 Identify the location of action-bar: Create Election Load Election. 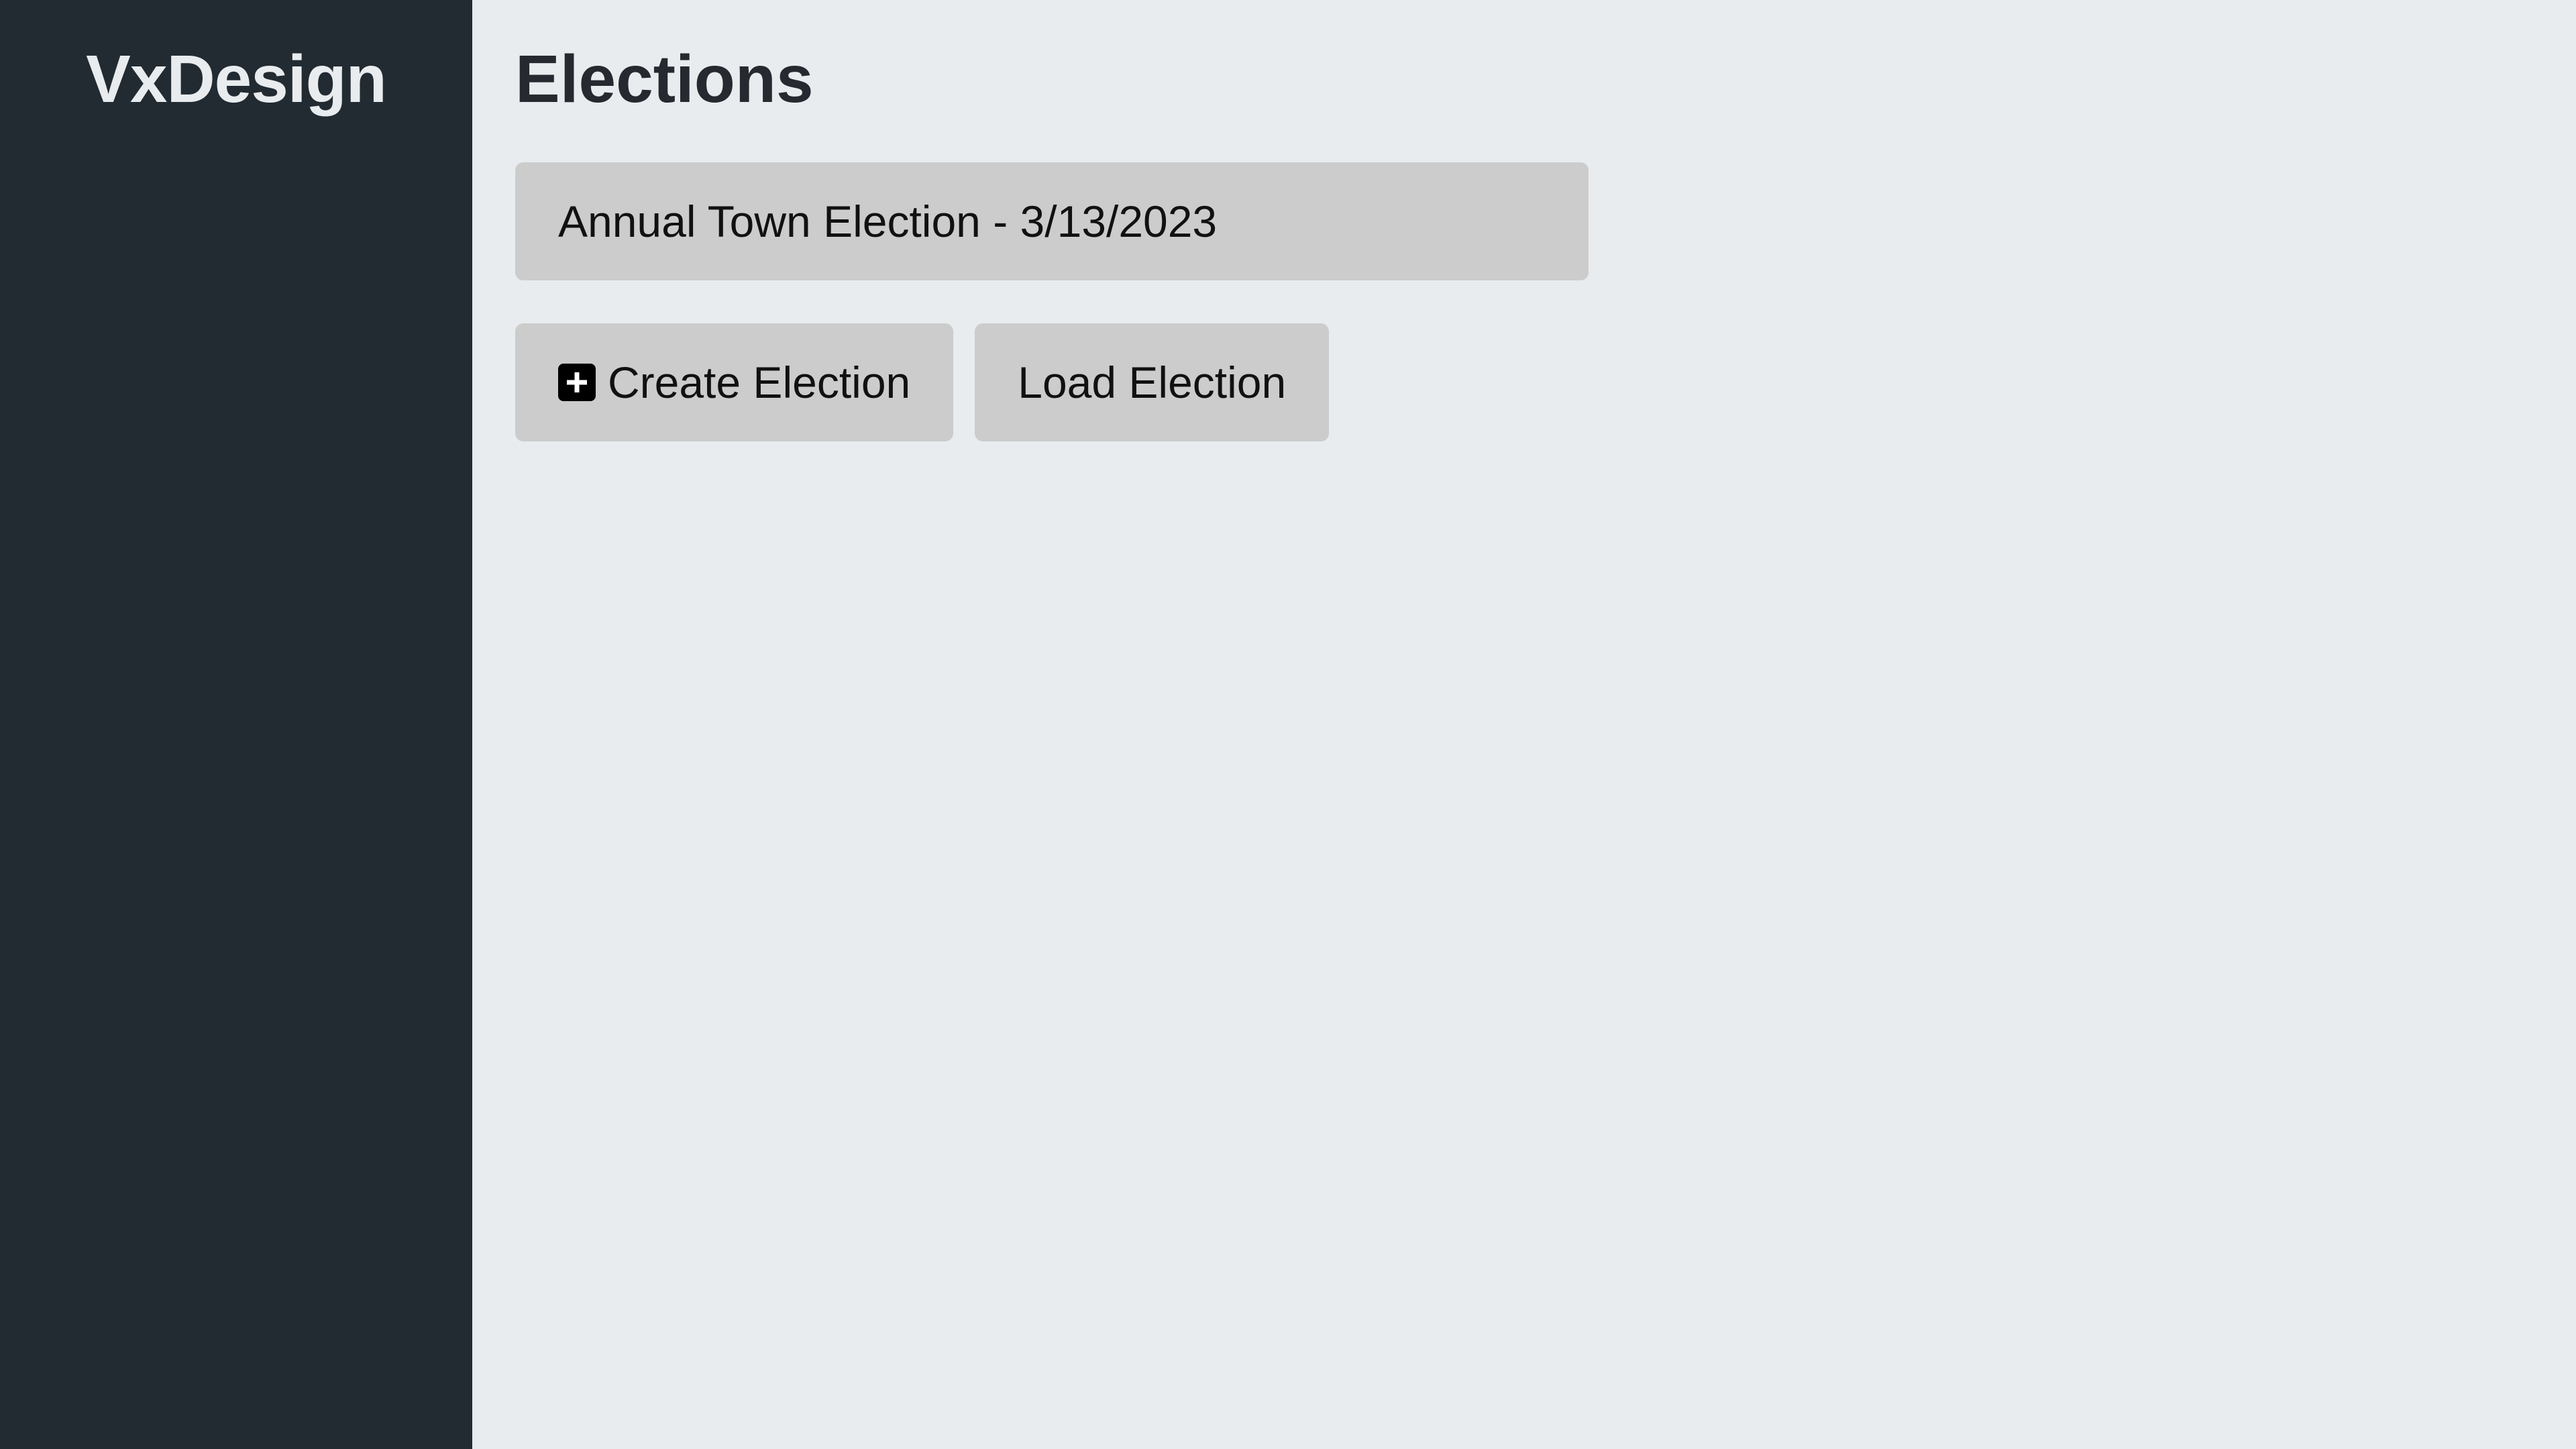
(1545, 382).